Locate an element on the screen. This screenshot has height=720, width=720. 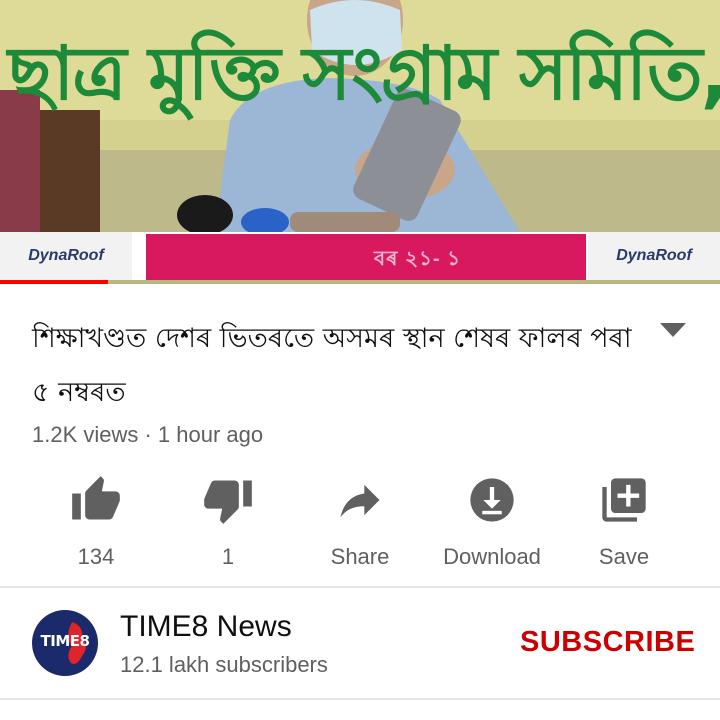
progress-bar-fill is located at coordinates (54, 282).